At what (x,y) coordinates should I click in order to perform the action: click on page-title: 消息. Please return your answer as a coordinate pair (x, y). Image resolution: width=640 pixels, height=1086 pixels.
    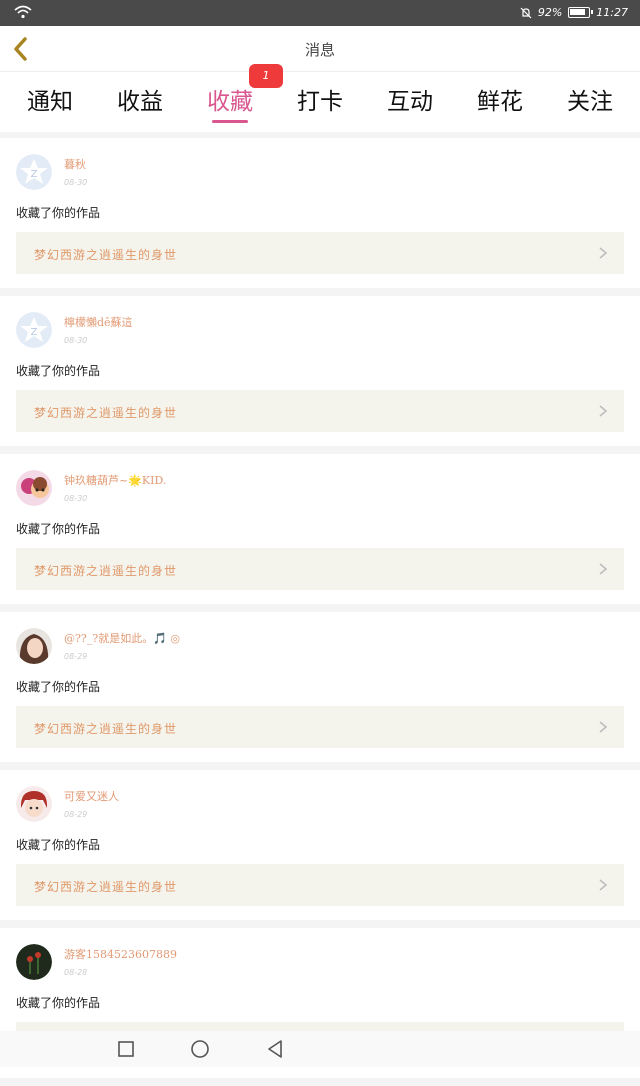
    Looking at the image, I should click on (319, 50).